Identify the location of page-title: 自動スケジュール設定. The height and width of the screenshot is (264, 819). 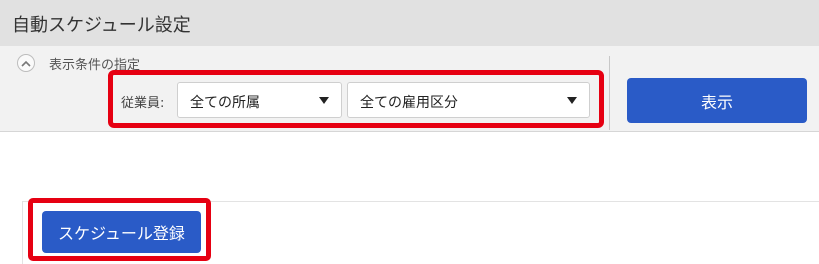
(101, 25).